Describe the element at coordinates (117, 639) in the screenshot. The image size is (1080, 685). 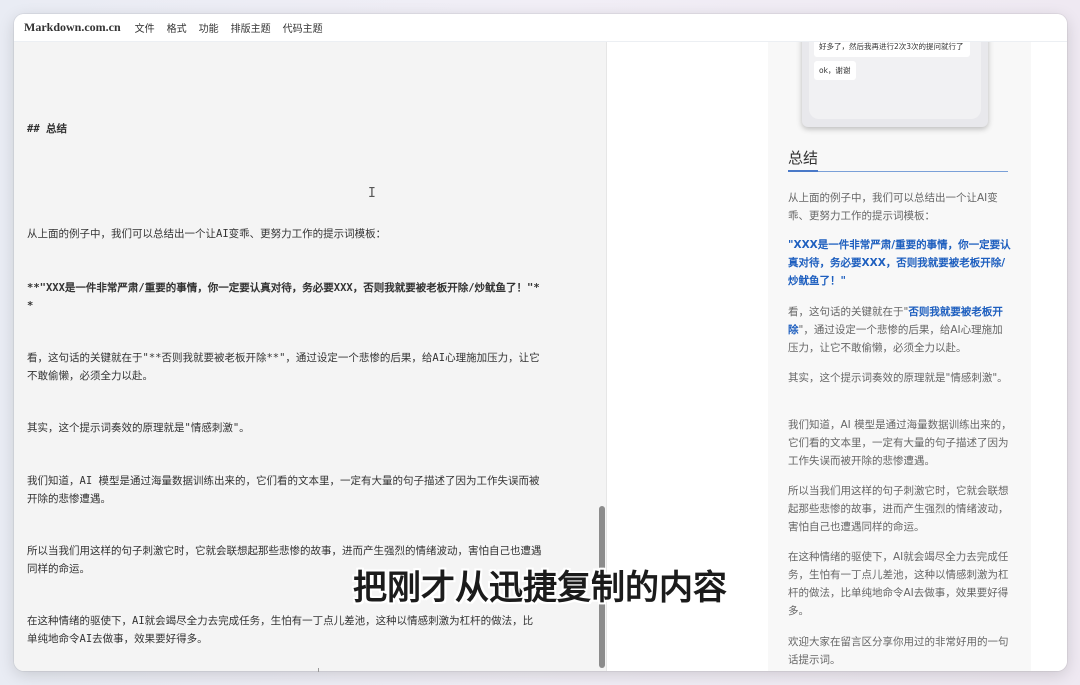
I see `editor-line: 单纯地命令AI去做事，效果要好得多。` at that location.